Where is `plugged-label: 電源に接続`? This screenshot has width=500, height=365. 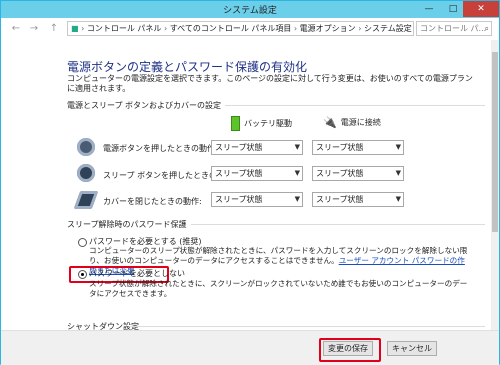
plugged-label: 電源に接続 is located at coordinates (360, 122).